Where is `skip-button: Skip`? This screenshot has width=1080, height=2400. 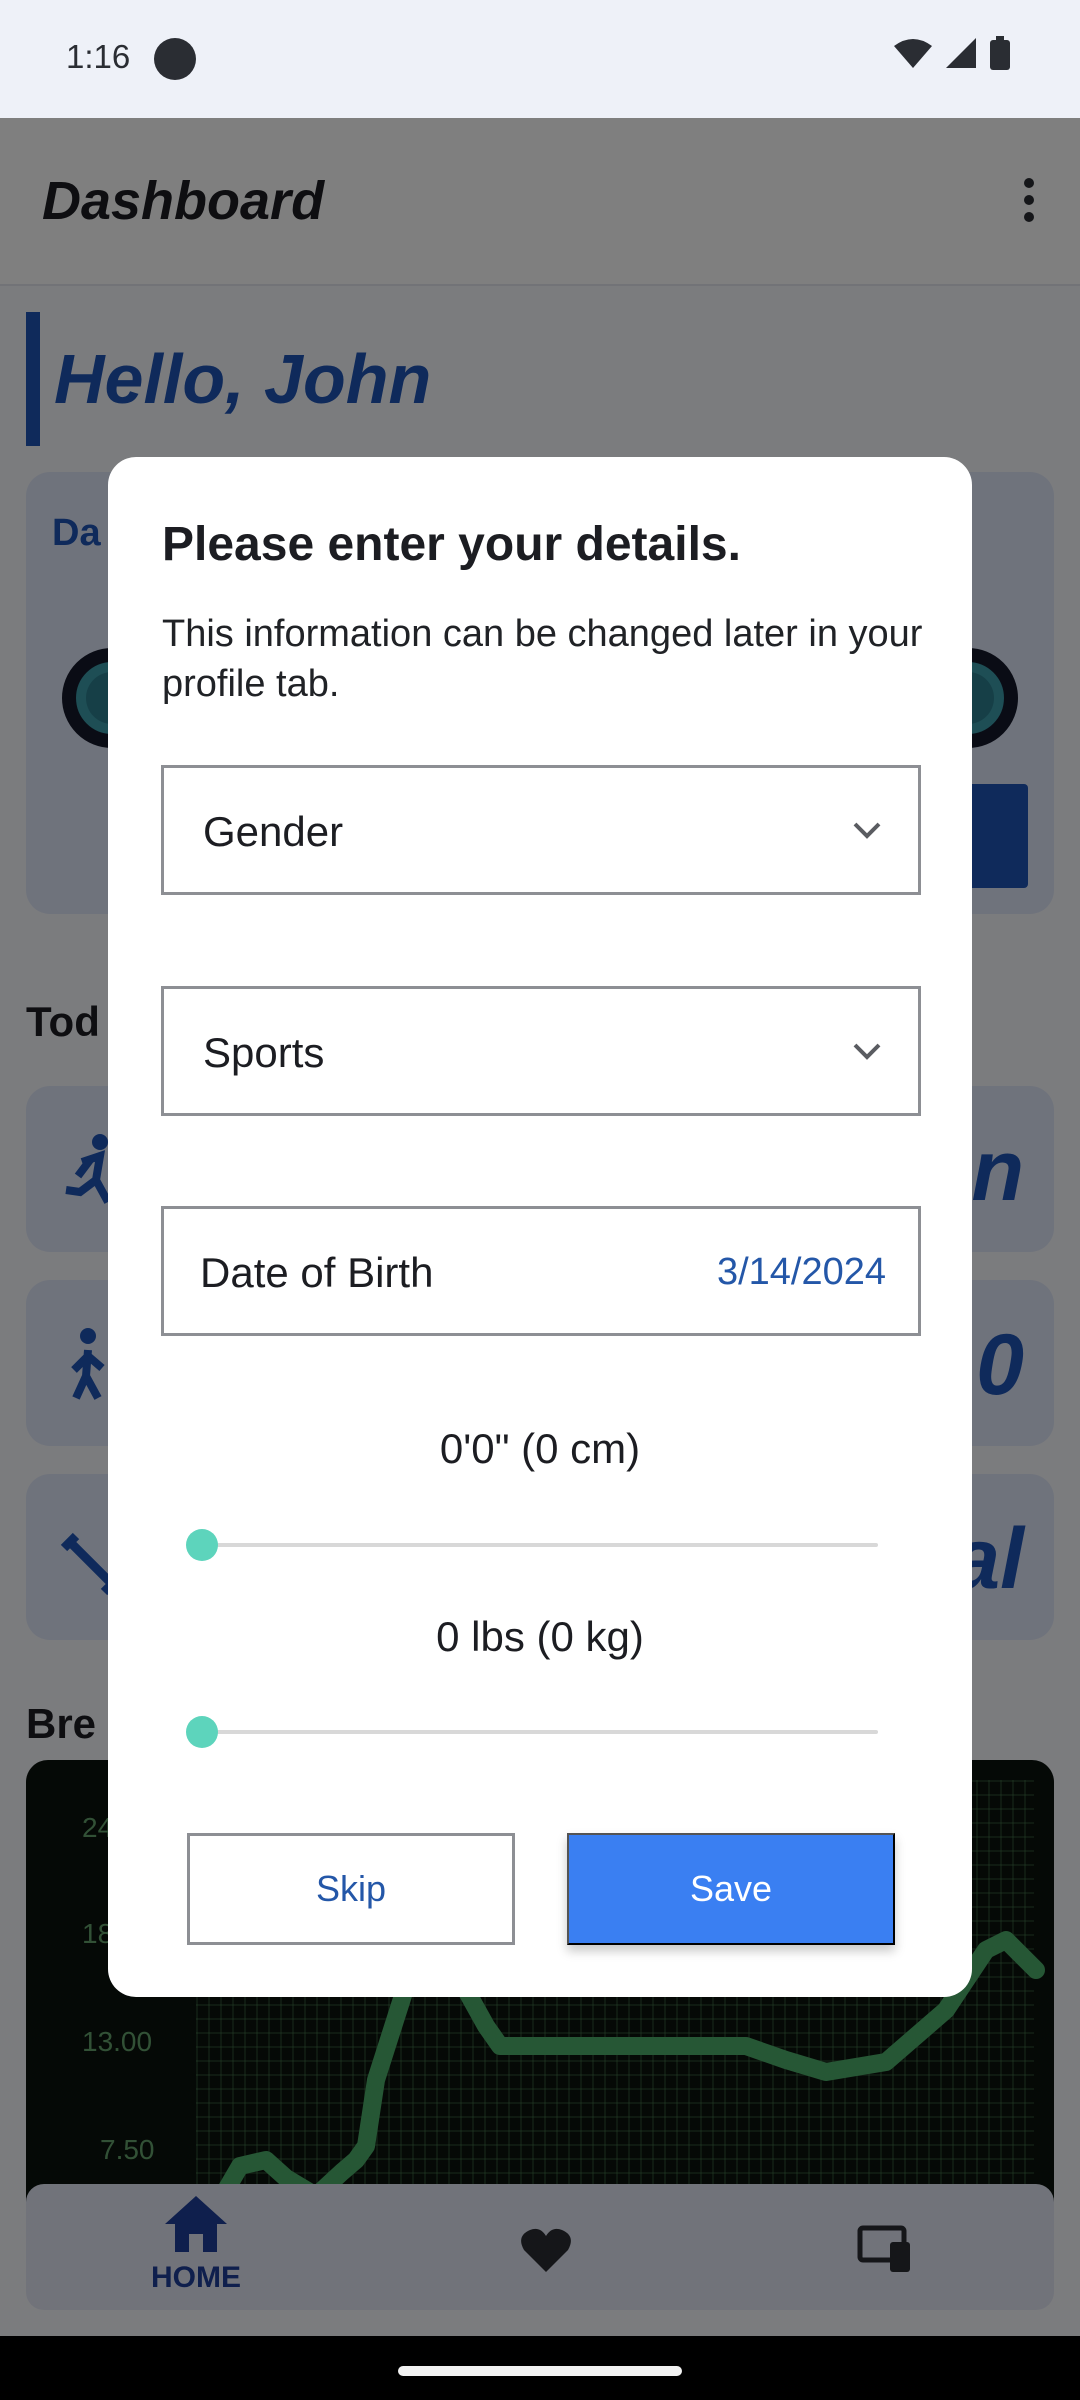
skip-button: Skip is located at coordinates (351, 1889).